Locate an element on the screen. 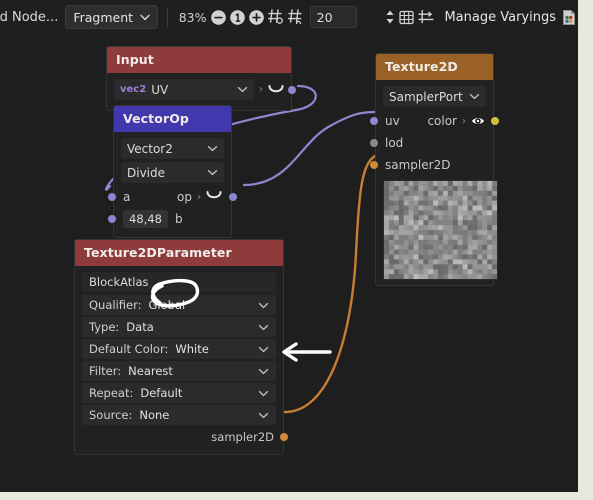 Image resolution: width=593 pixels, height=500 pixels. texture2d-sampler2d-input-port is located at coordinates (374, 165).